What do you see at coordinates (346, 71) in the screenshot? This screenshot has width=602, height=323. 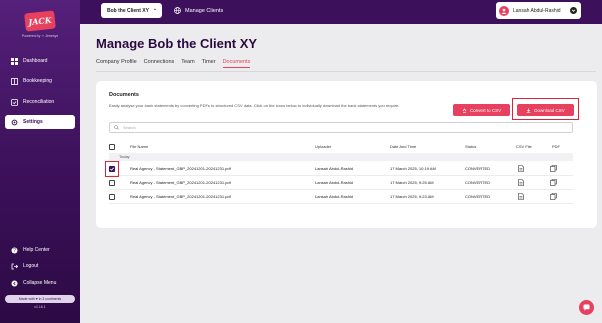 I see `tabs-divider` at bounding box center [346, 71].